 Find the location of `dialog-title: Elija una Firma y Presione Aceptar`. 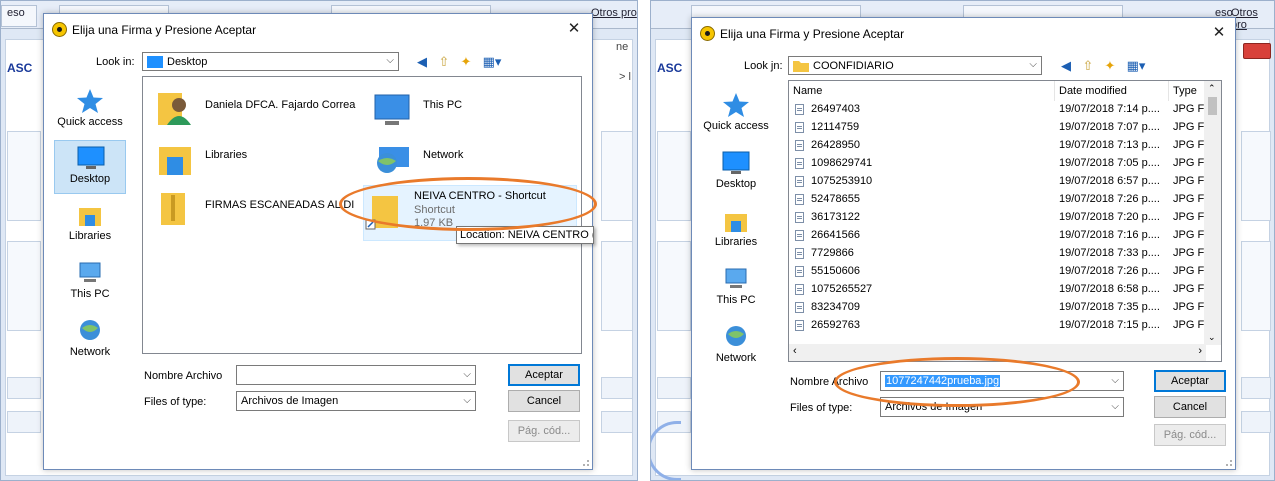

dialog-title: Elija una Firma y Presione Aceptar is located at coordinates (164, 30).